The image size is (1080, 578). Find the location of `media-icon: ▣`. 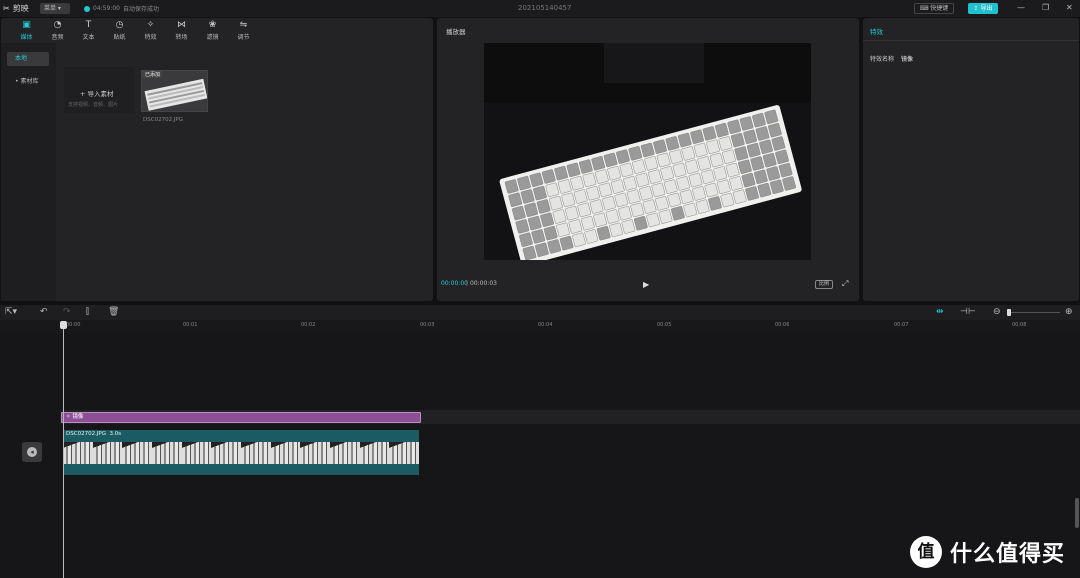

media-icon: ▣ is located at coordinates (26, 24).